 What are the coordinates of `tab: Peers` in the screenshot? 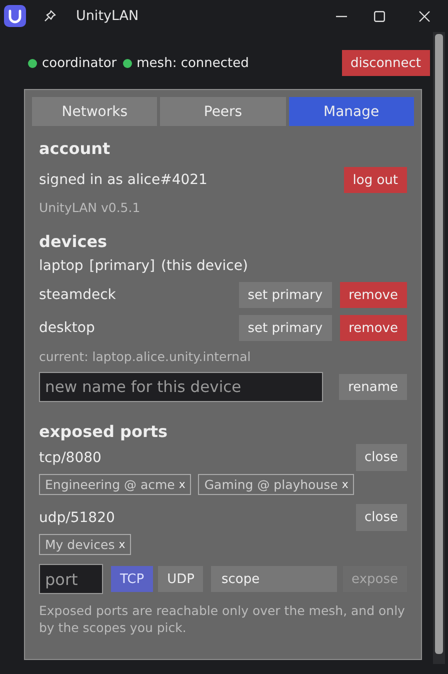 It's located at (223, 111).